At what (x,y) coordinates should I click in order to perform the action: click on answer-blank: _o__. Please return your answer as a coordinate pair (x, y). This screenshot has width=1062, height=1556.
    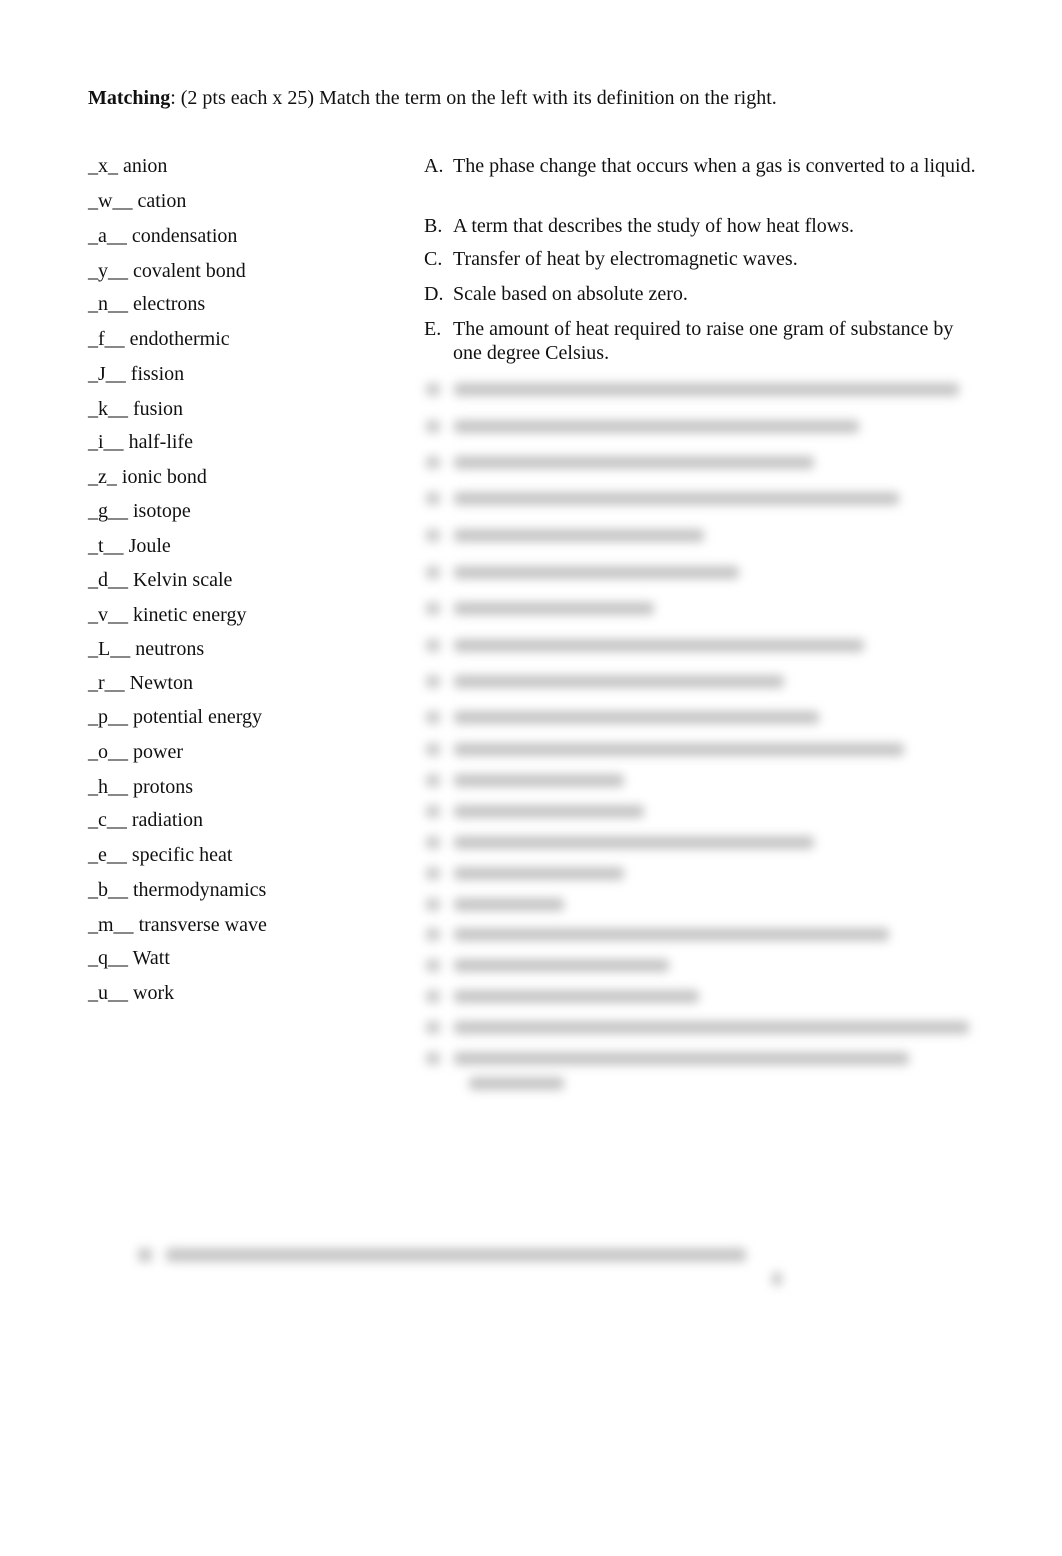
    Looking at the image, I should click on (108, 752).